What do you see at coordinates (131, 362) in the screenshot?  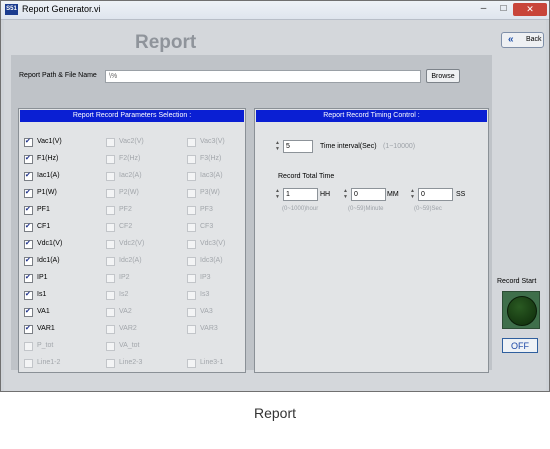 I see `parameter-label: Line2-3` at bounding box center [131, 362].